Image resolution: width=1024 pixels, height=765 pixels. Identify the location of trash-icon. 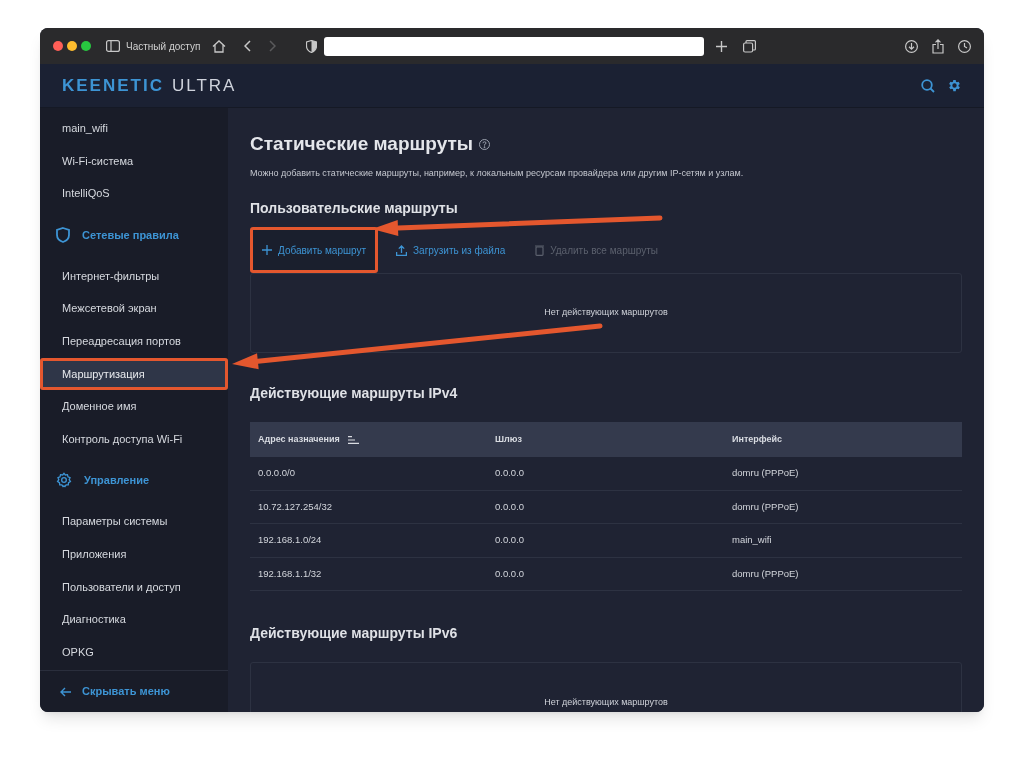
(540, 250).